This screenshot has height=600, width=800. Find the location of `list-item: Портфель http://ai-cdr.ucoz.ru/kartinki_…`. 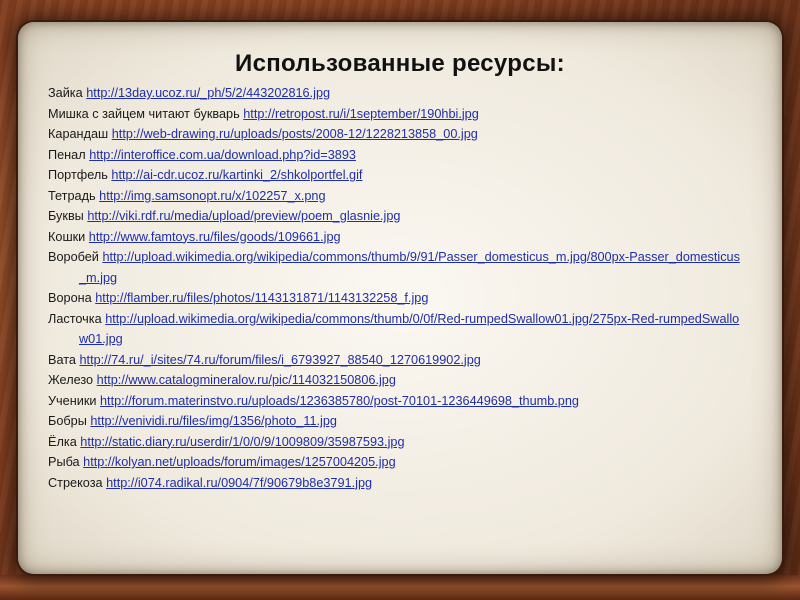

list-item: Портфель http://ai-cdr.ucoz.ru/kartinki_… is located at coordinates (395, 175).